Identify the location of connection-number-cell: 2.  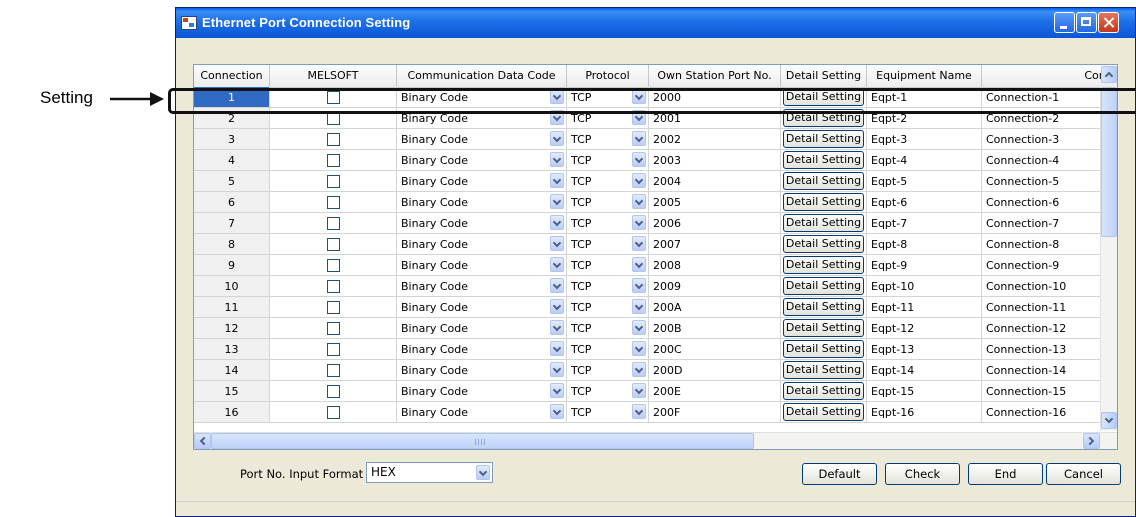
(232, 118).